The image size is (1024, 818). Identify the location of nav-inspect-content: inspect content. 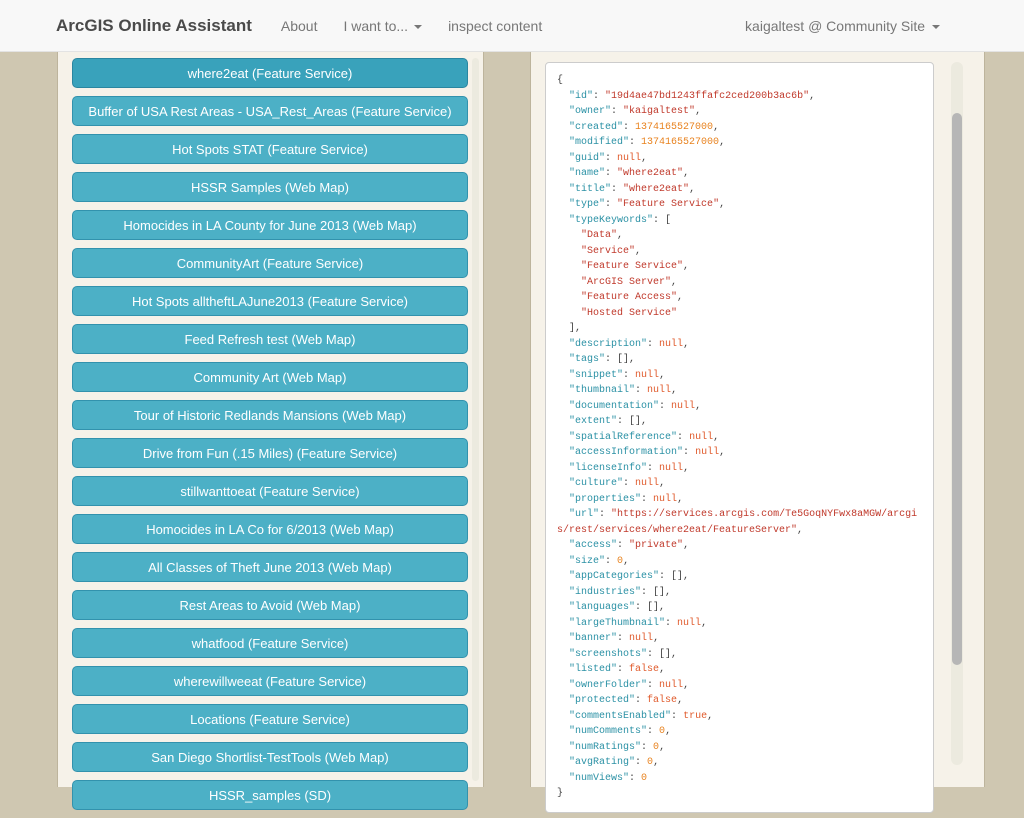
(495, 26).